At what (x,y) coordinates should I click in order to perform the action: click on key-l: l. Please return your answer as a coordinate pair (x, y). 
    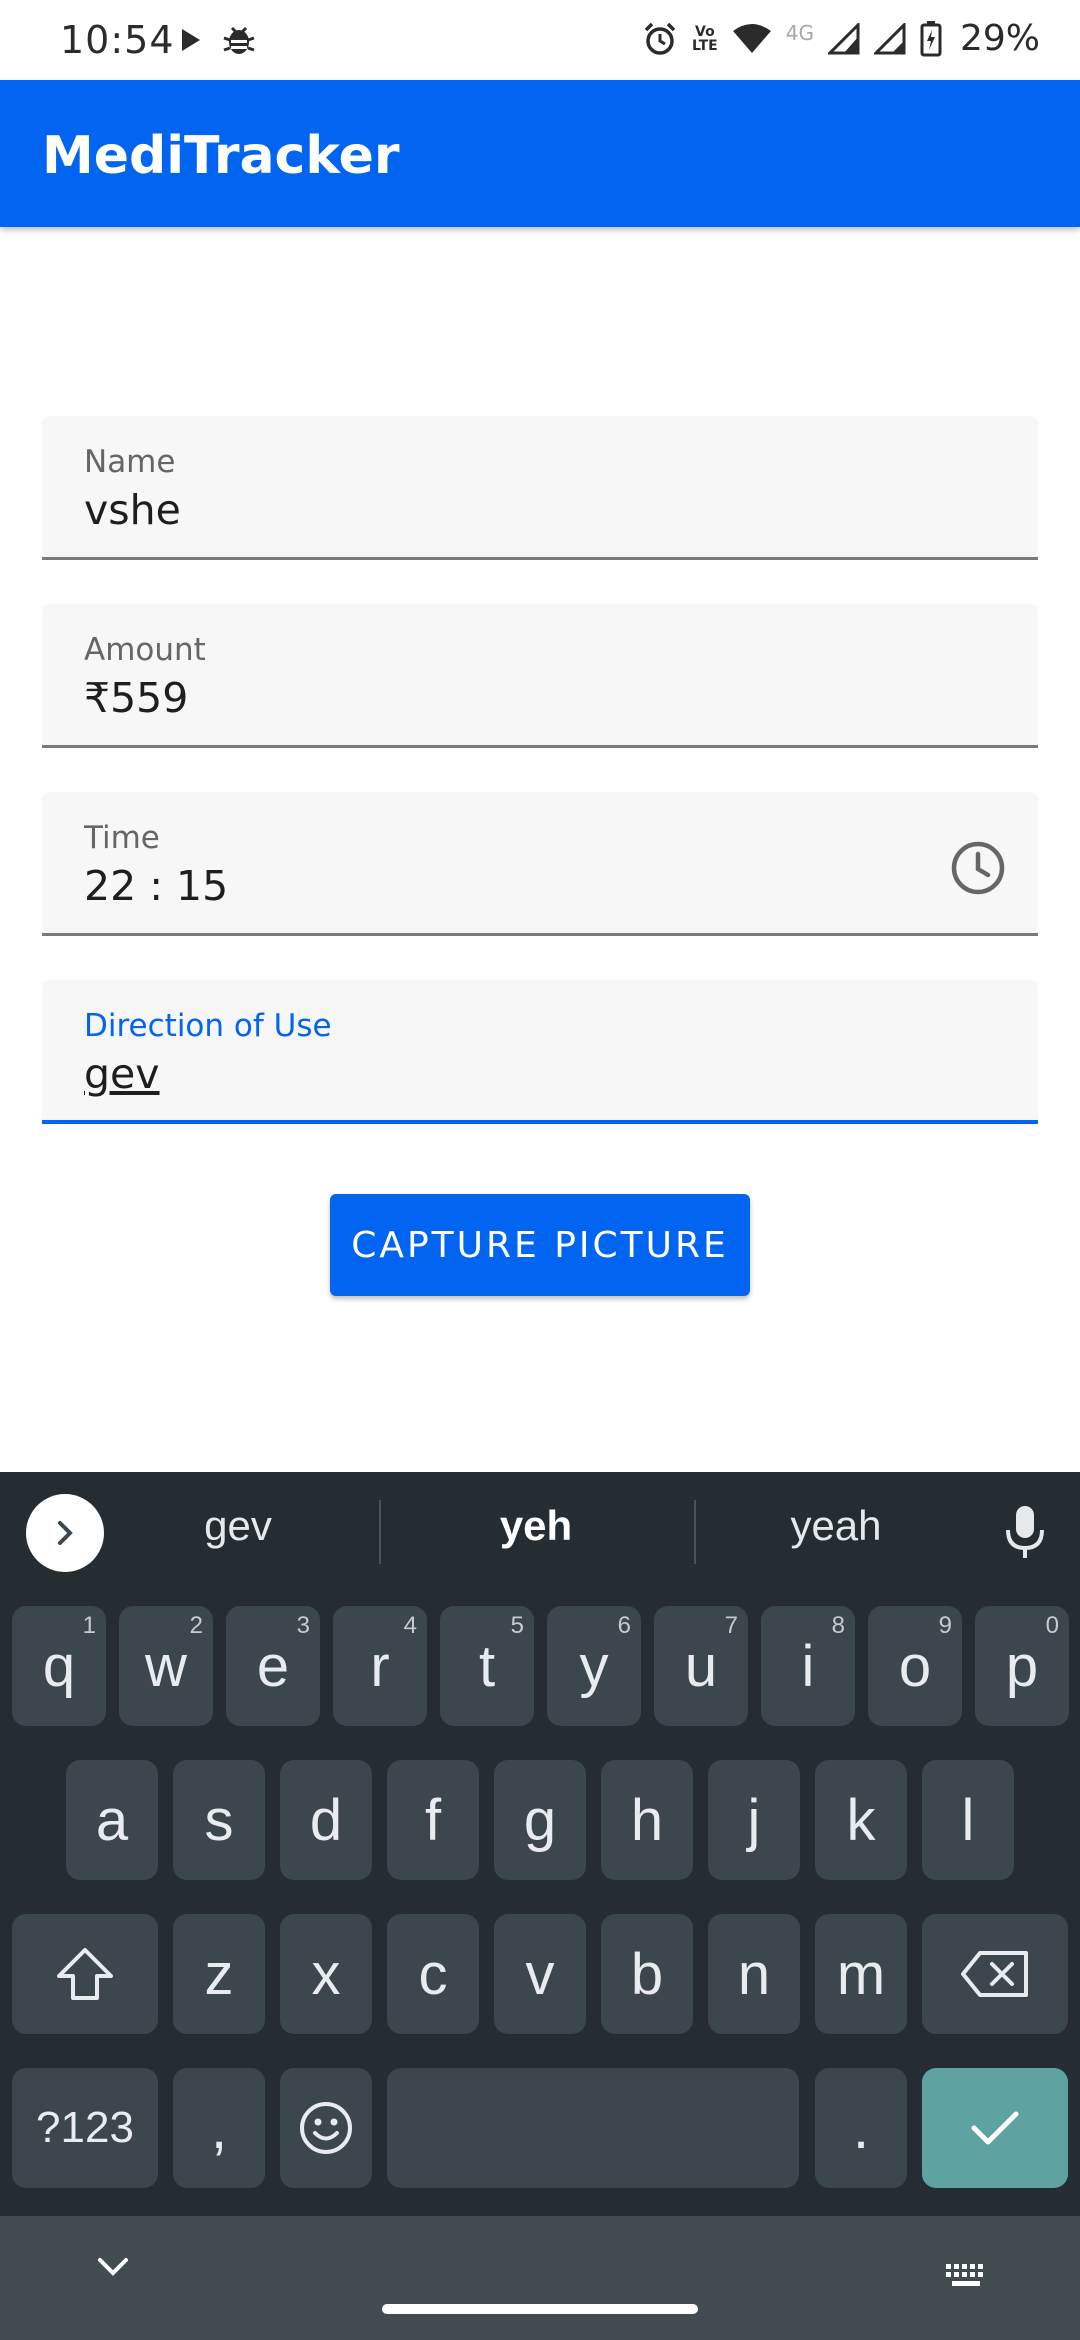
    Looking at the image, I should click on (968, 1820).